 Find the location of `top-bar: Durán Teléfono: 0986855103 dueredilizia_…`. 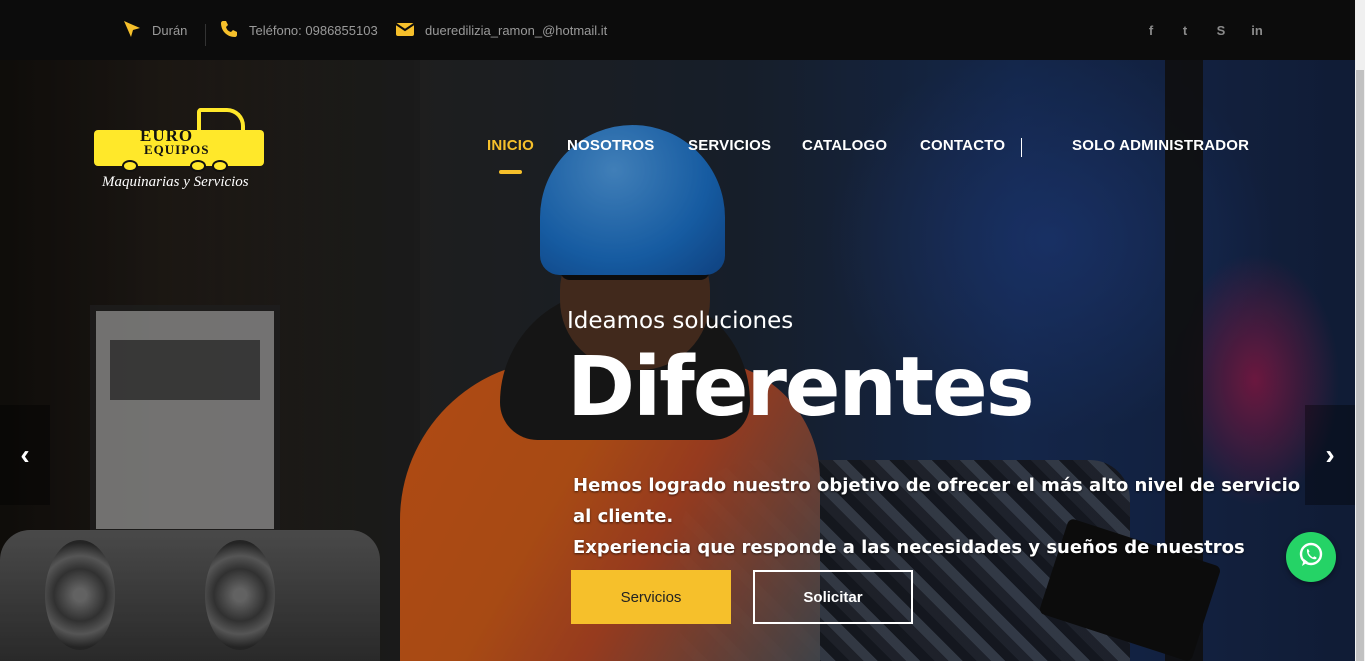

top-bar: Durán Teléfono: 0986855103 dueredilizia_… is located at coordinates (677, 30).